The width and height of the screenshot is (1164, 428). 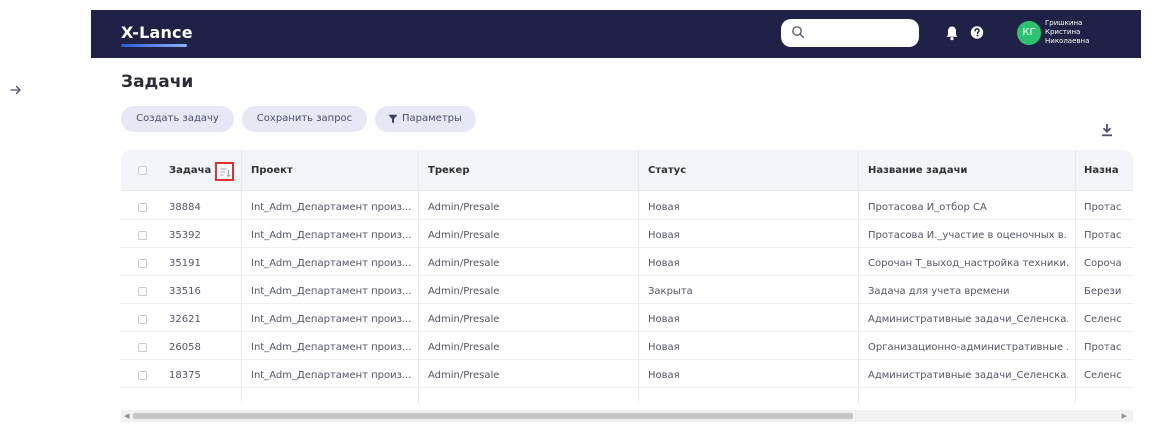 I want to click on column-header-status: Статус, so click(x=667, y=170).